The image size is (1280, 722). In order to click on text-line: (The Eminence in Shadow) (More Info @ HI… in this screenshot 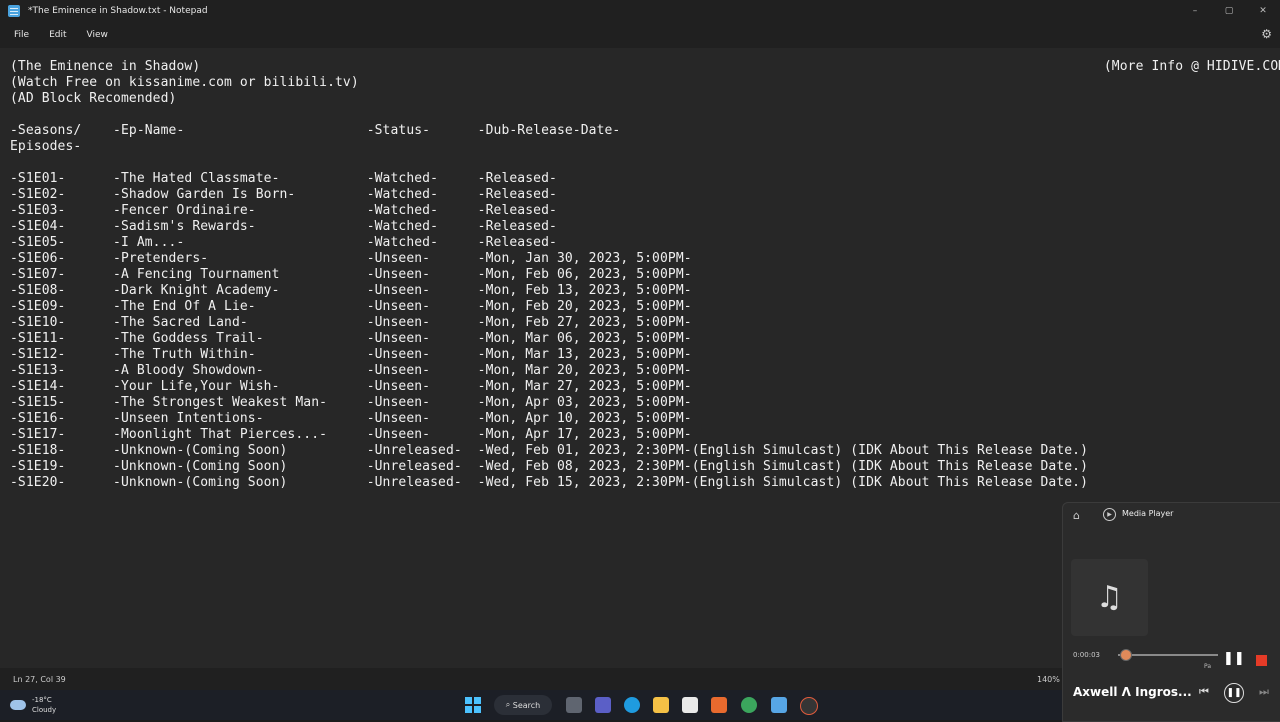, I will do `click(645, 66)`.